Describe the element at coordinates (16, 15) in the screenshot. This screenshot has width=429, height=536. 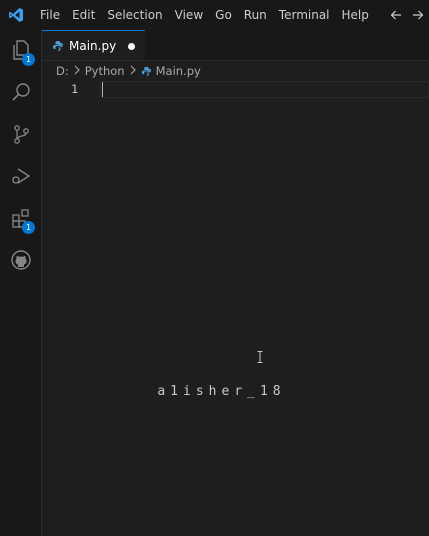
I see `vscode-logo-icon` at that location.